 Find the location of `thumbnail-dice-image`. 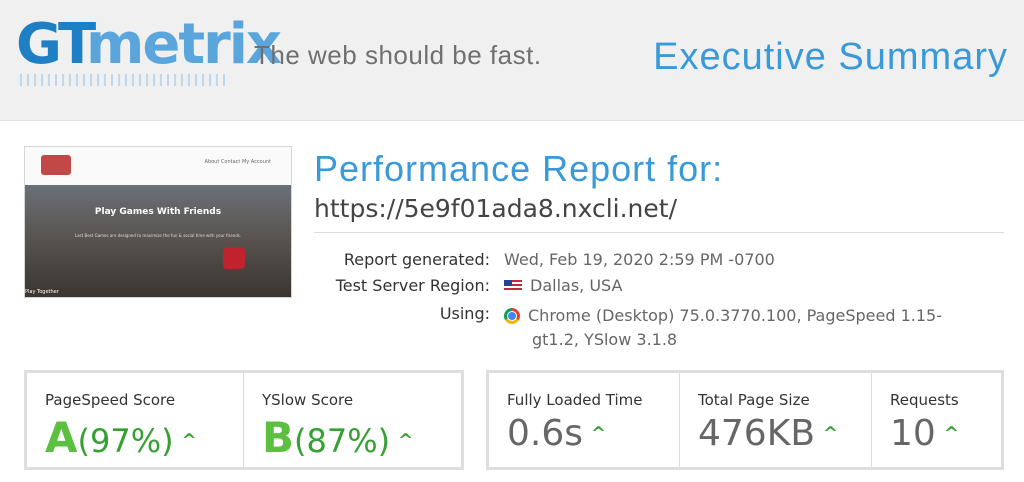

thumbnail-dice-image is located at coordinates (234, 258).